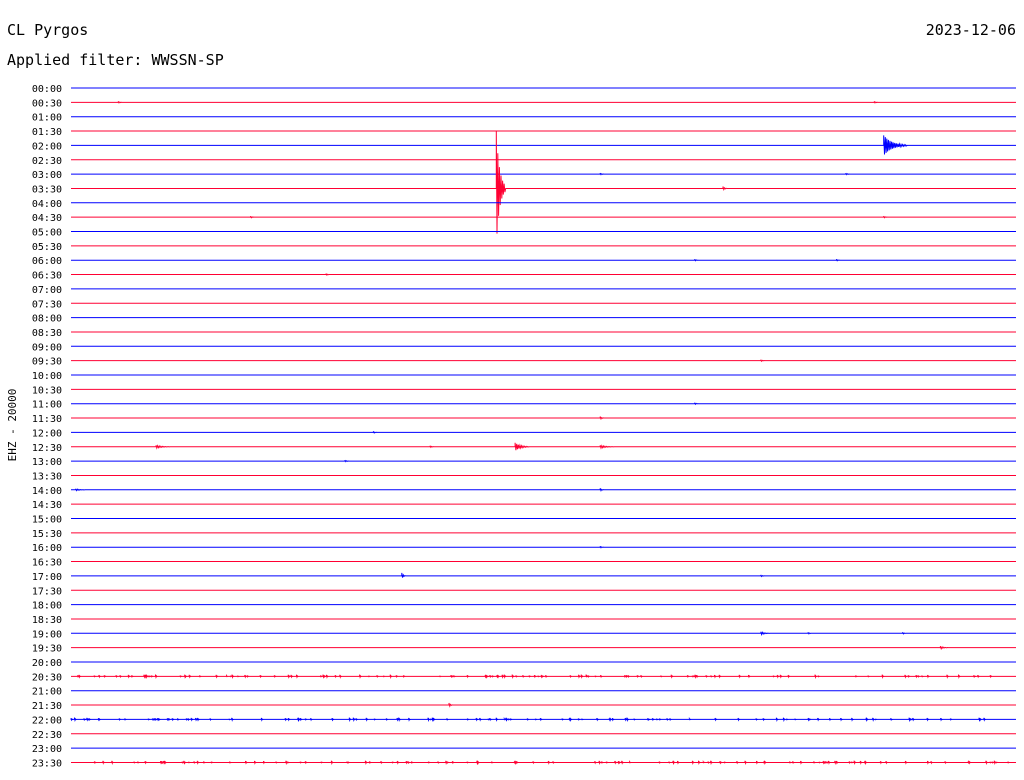 This screenshot has height=780, width=1024. I want to click on time-tick-label: 07:00, so click(47, 290).